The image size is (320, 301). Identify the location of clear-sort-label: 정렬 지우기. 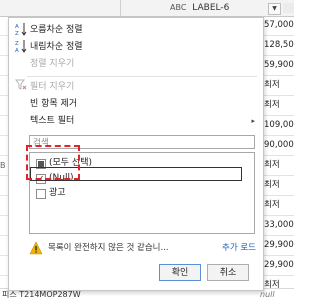
(52, 64).